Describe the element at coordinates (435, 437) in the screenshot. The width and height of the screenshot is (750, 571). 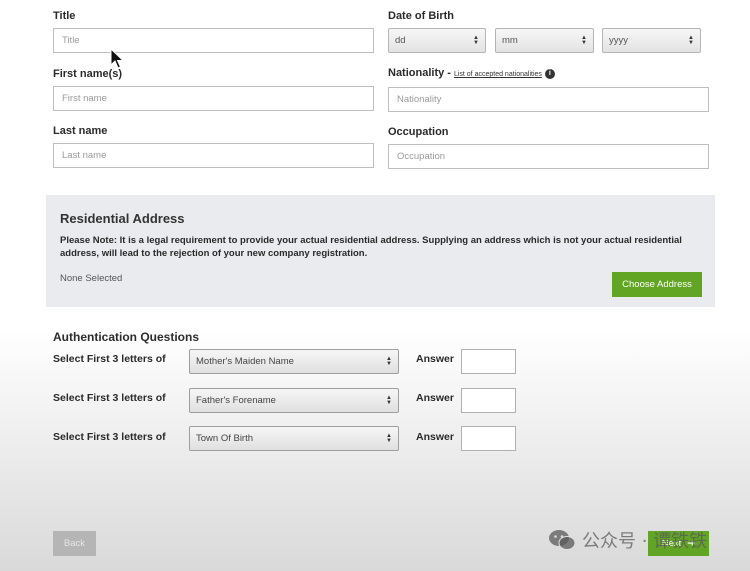
I see `answer-3-label: Answer` at that location.